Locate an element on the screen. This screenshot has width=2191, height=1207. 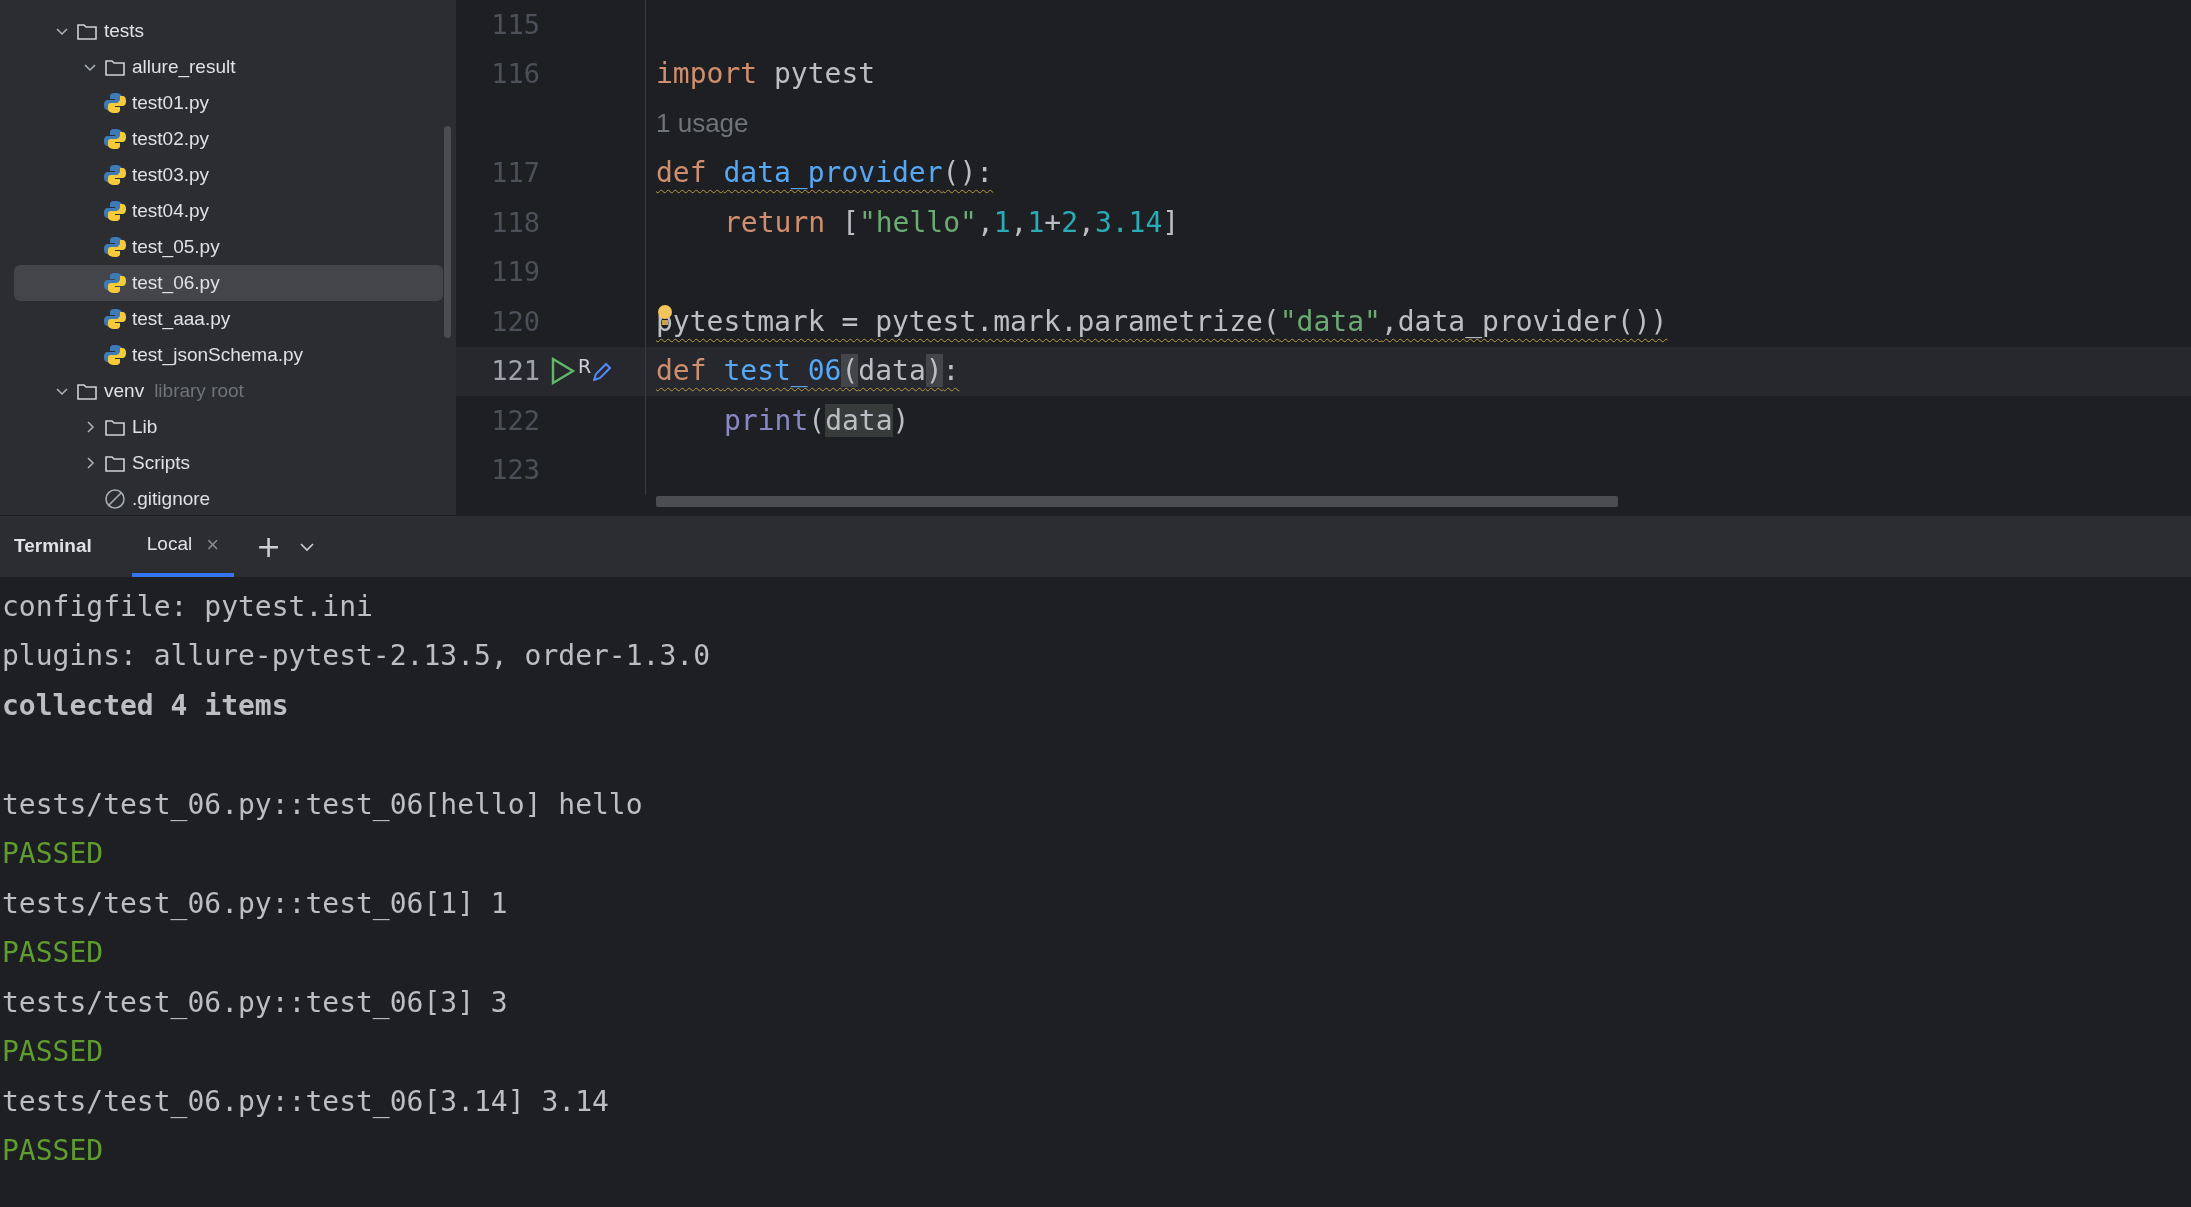
tree-label: Scripts is located at coordinates (161, 462).